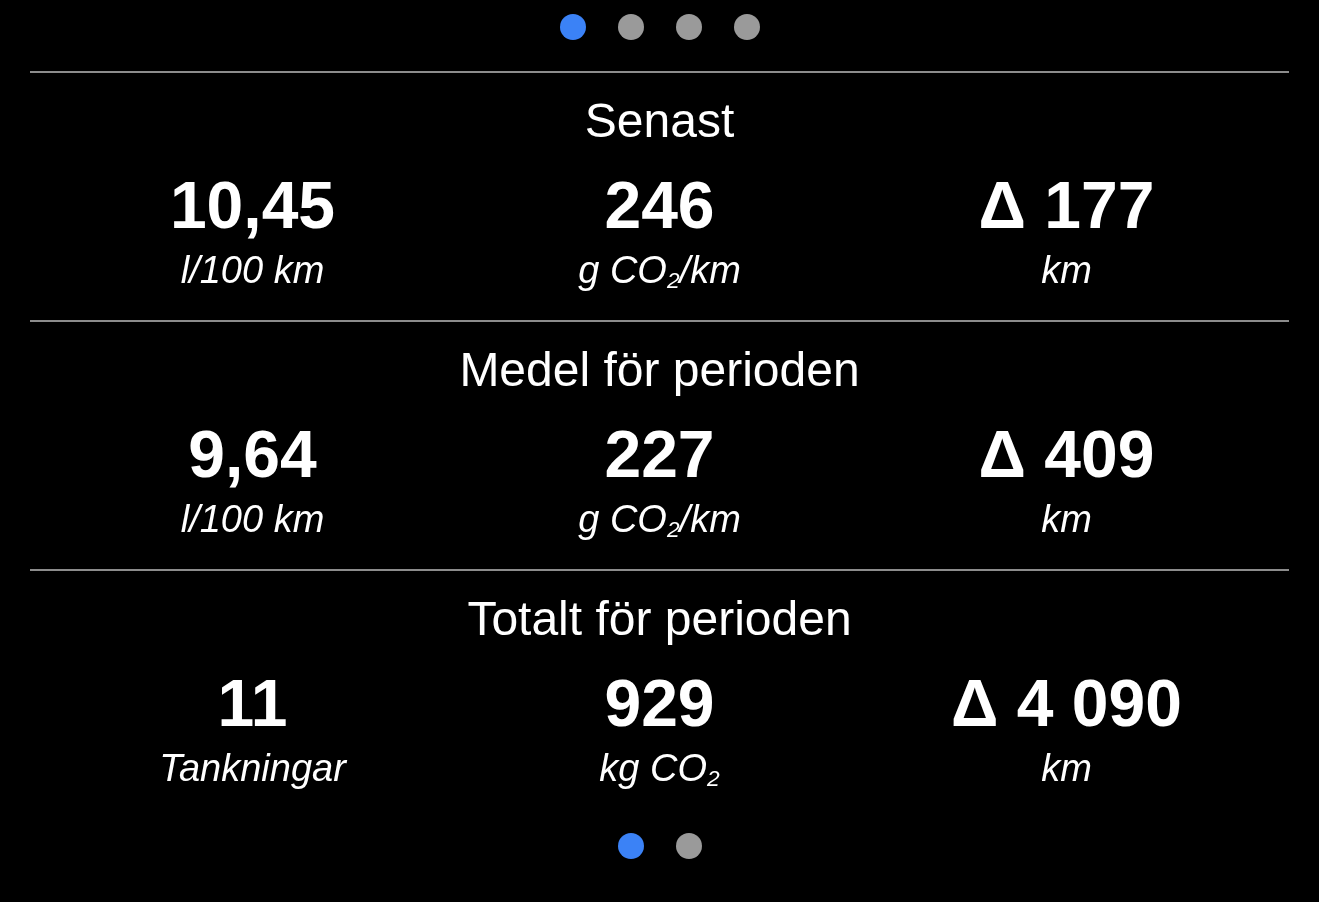  Describe the element at coordinates (252, 768) in the screenshot. I see `stat-unit: Tankningar` at that location.